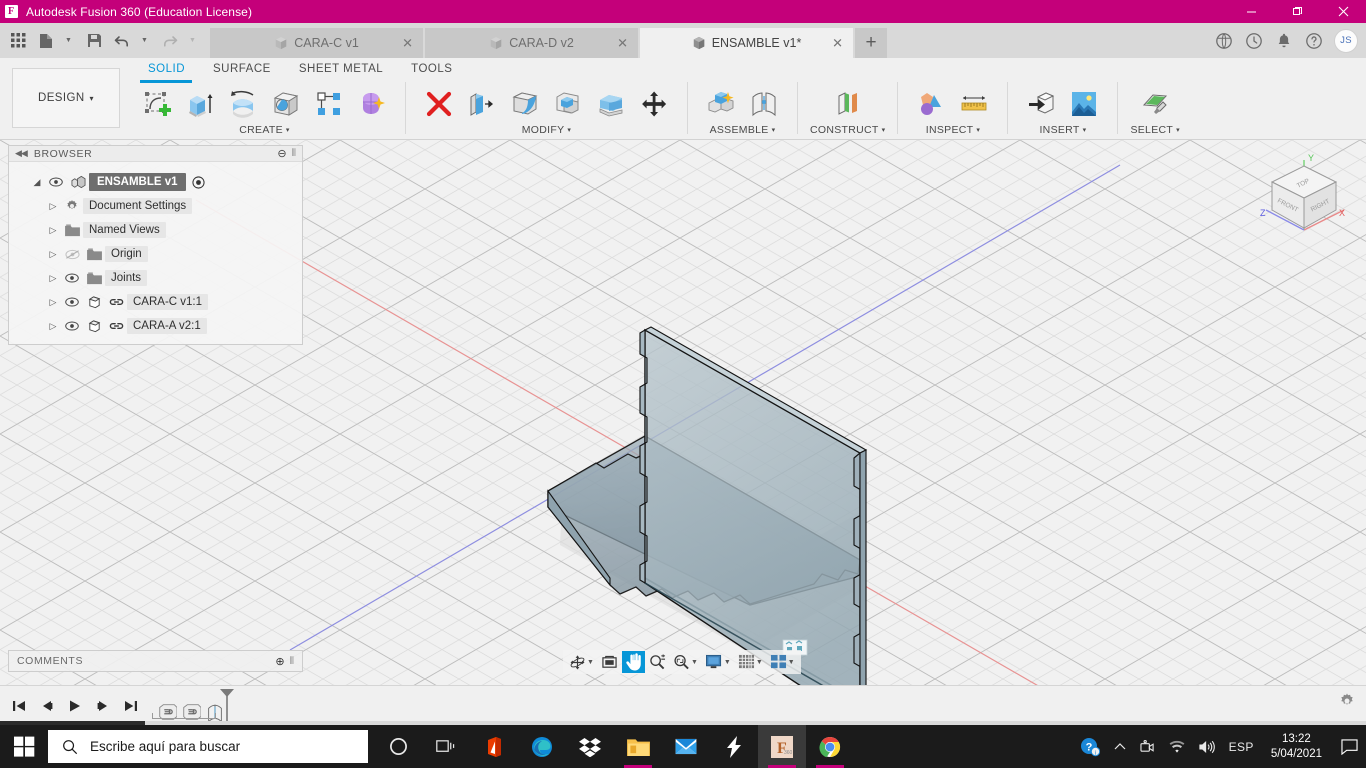  I want to click on dropbox-icon, so click(590, 746).